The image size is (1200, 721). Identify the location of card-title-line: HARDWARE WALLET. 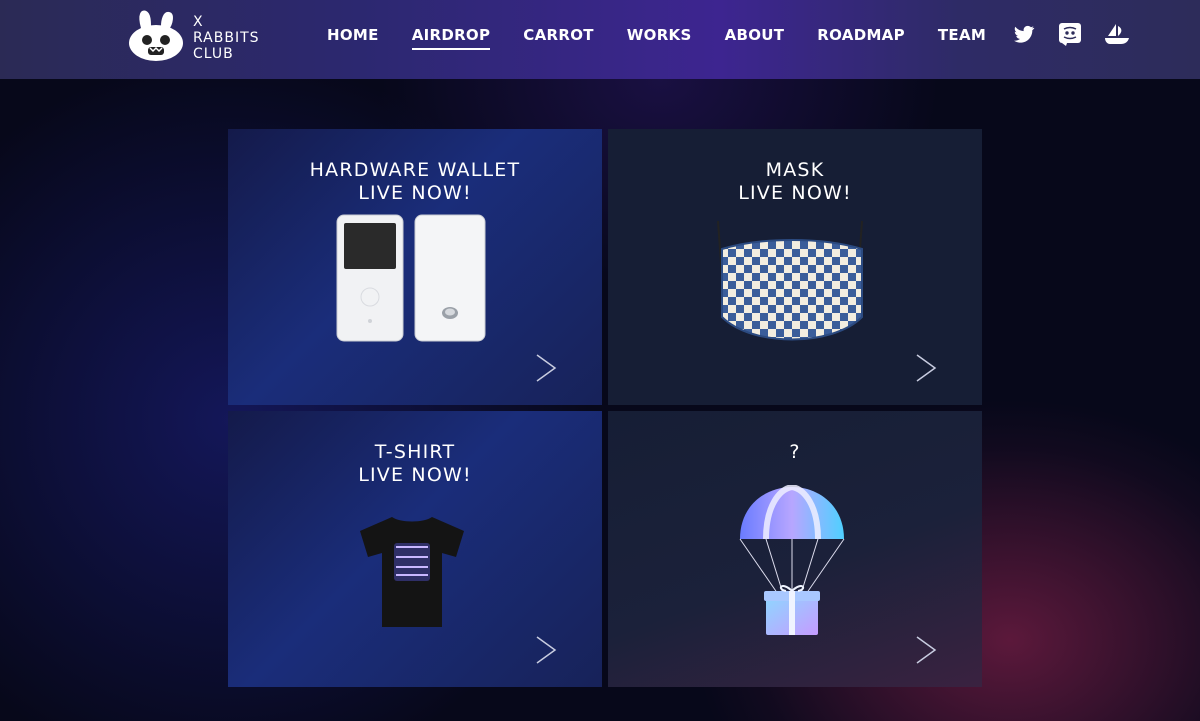
(415, 170).